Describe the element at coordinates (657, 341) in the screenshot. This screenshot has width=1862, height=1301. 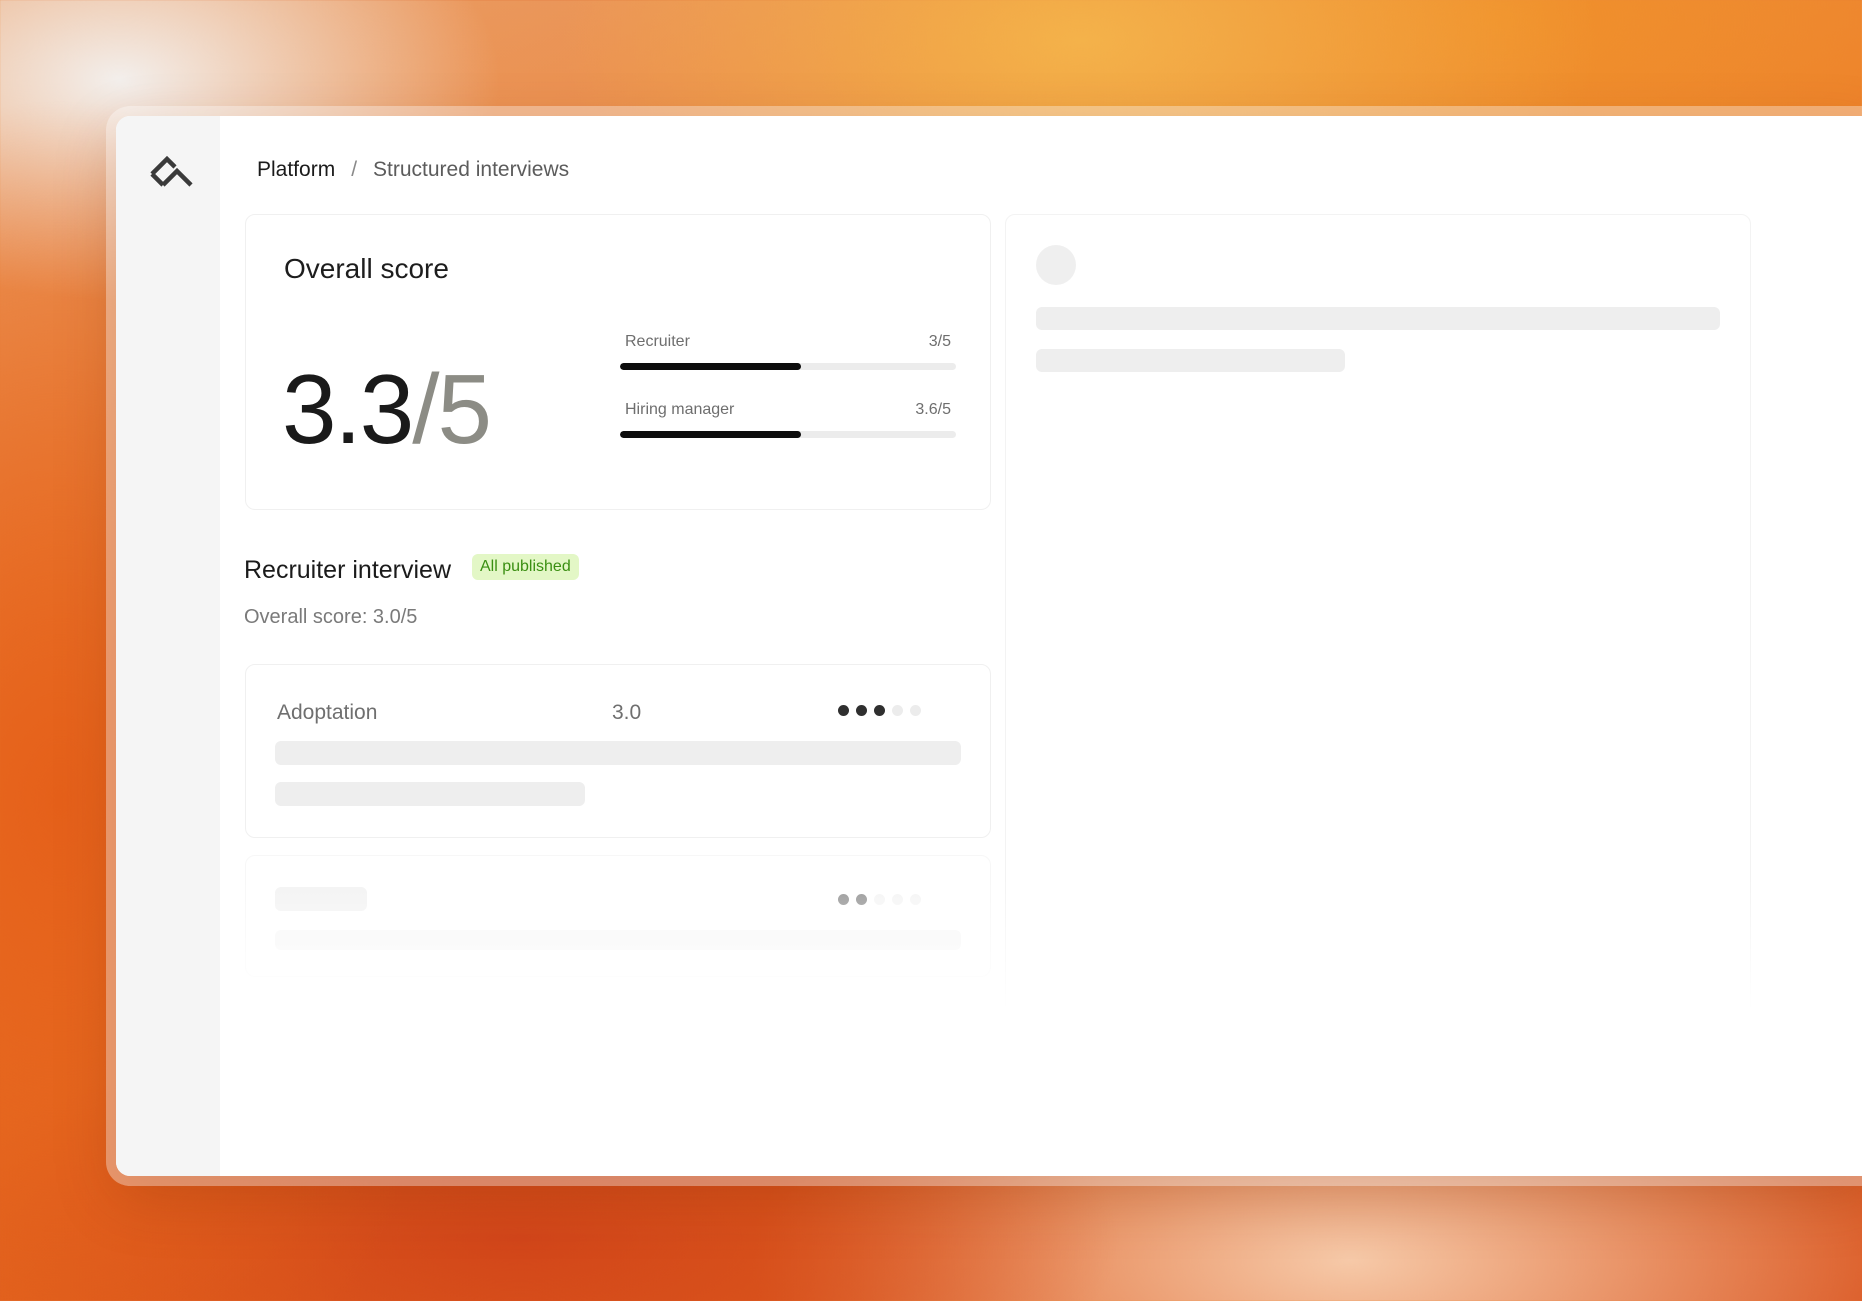
I see `breakdown-label: Recruiter` at that location.